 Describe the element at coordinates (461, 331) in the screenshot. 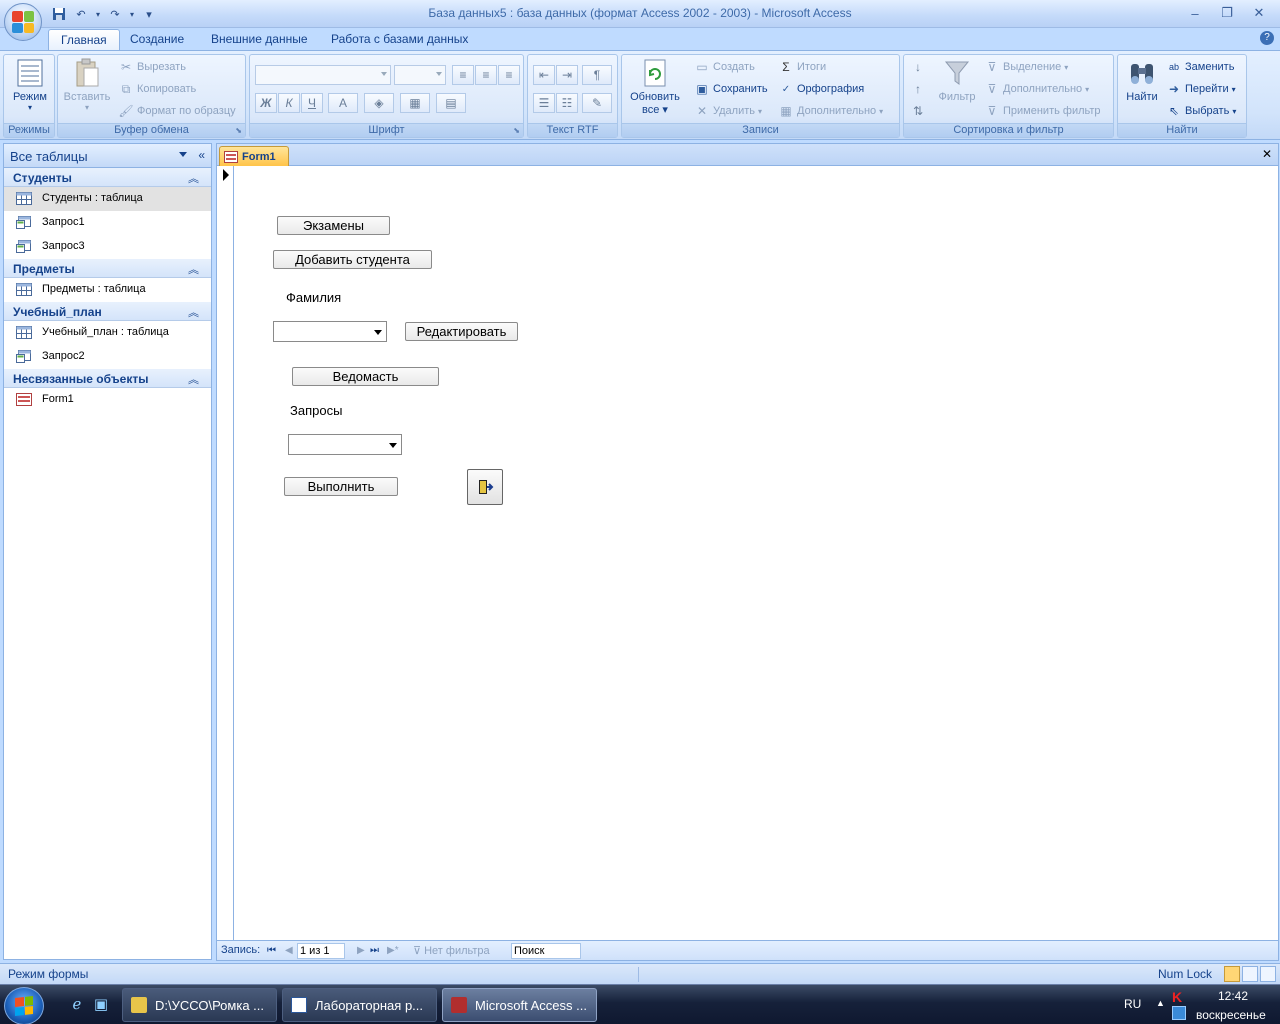

I see `edit-button: Редактировать` at that location.